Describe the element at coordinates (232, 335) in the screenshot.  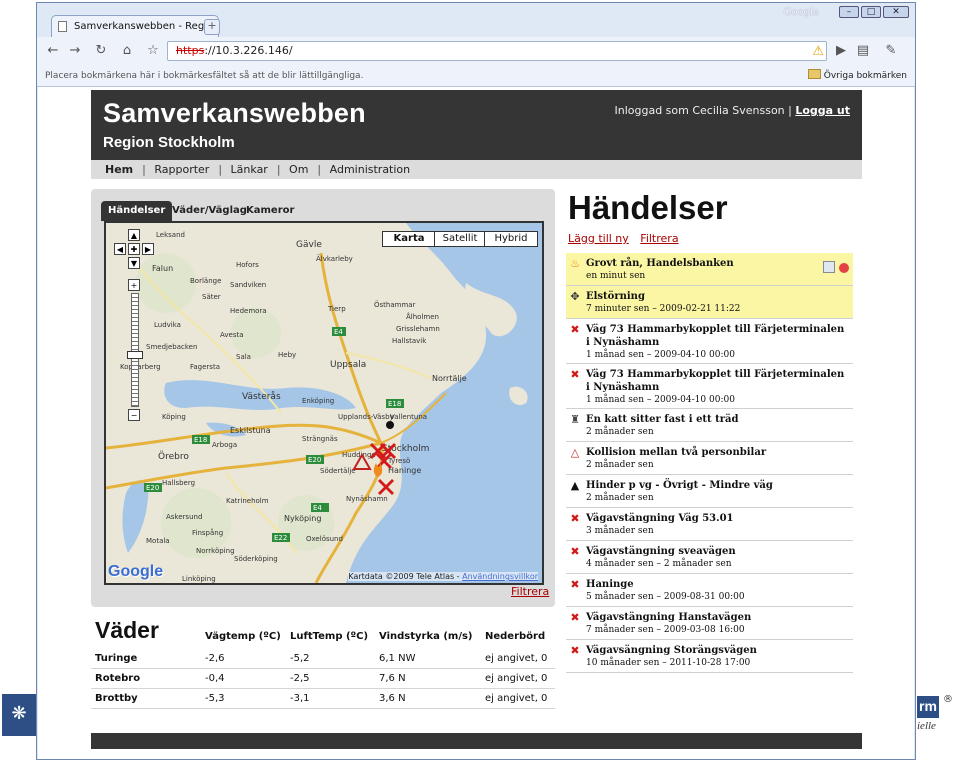
I see `place-avesta: Avesta` at that location.